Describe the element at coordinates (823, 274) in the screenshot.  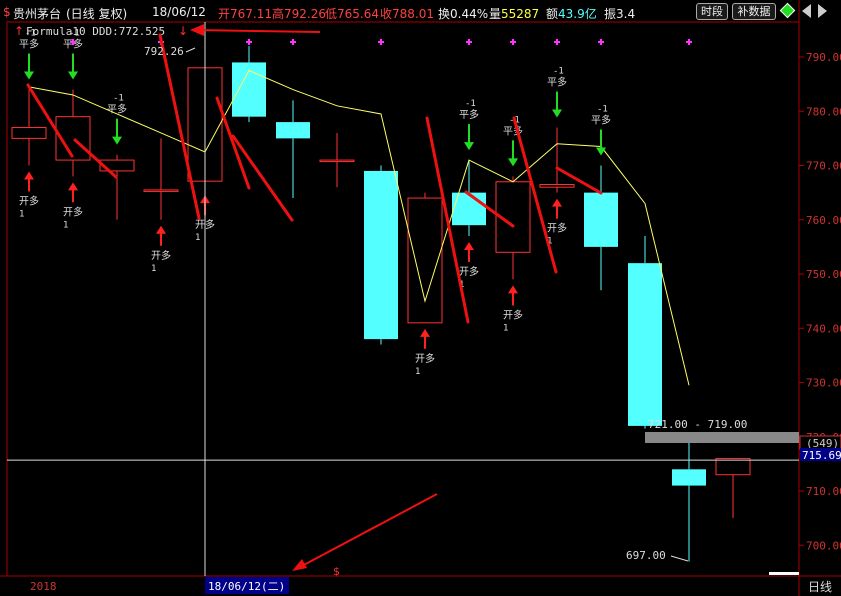
I see `axis-tick-label: 750.00` at that location.